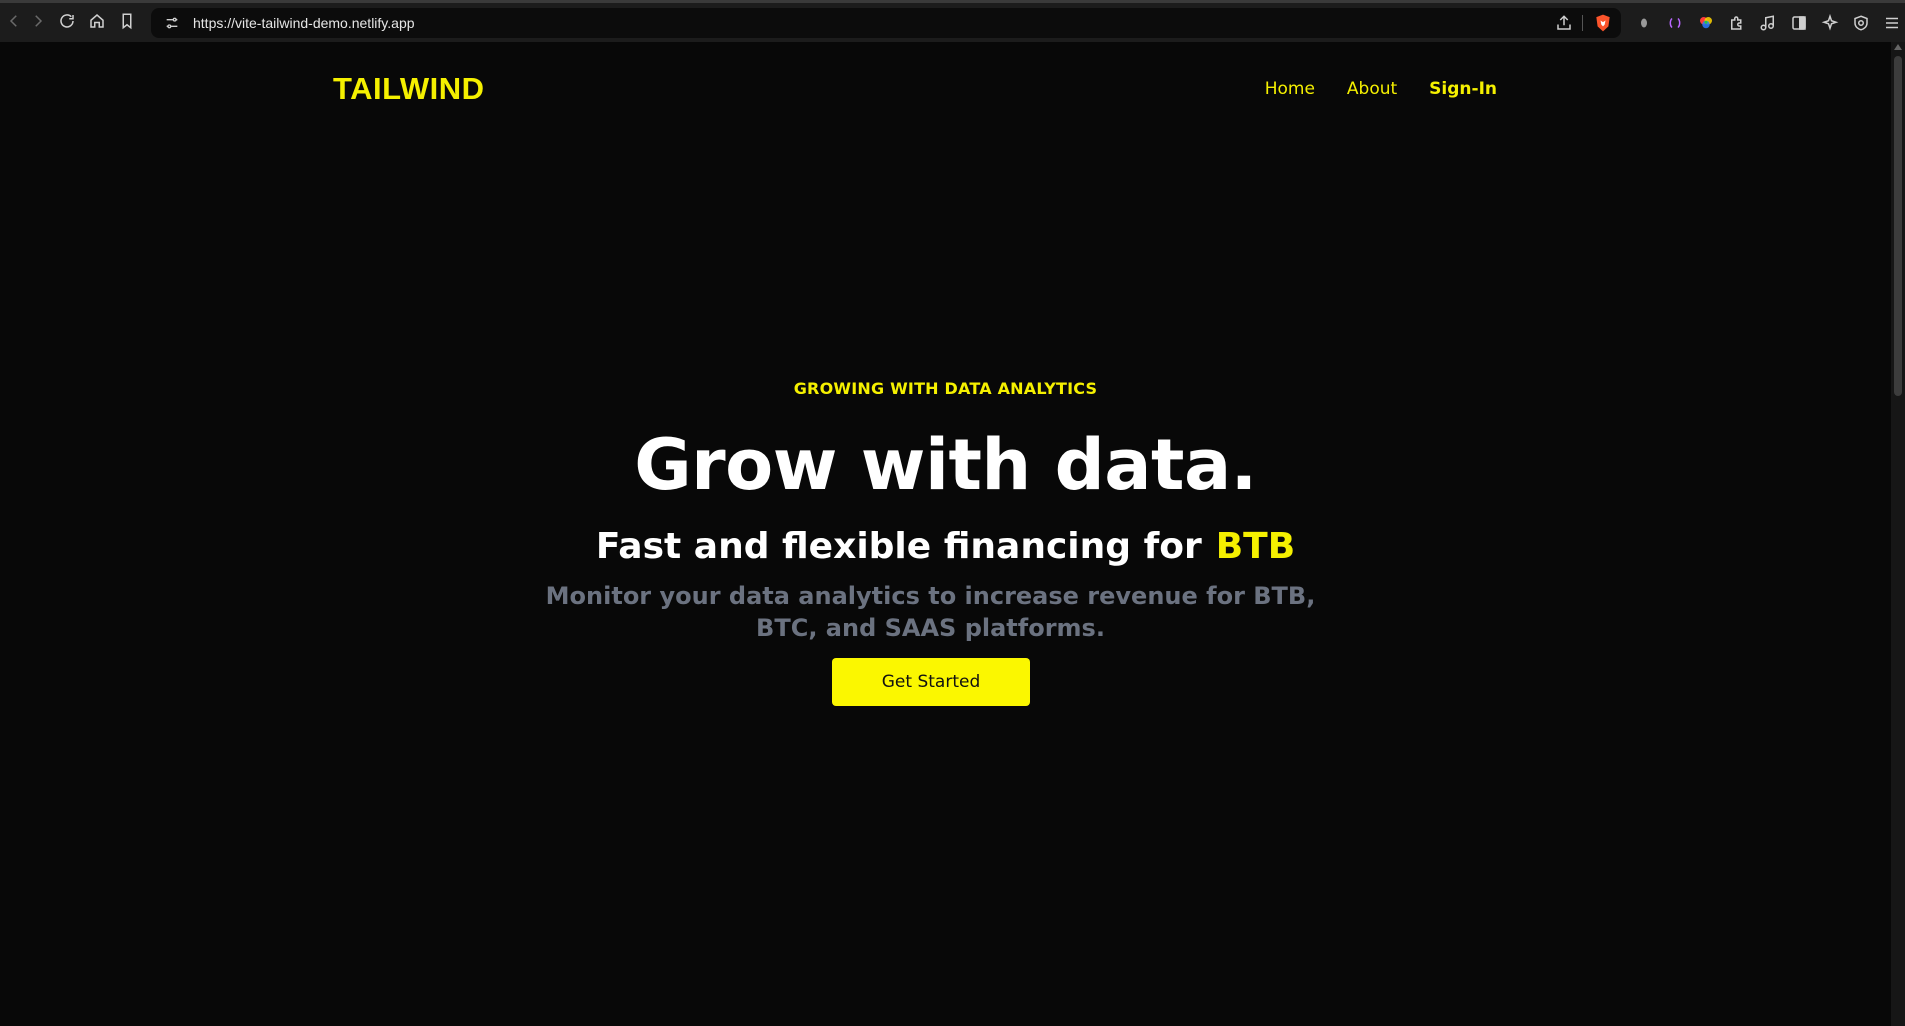 The image size is (1905, 1026). I want to click on scroll-up-arrow, so click(1898, 47).